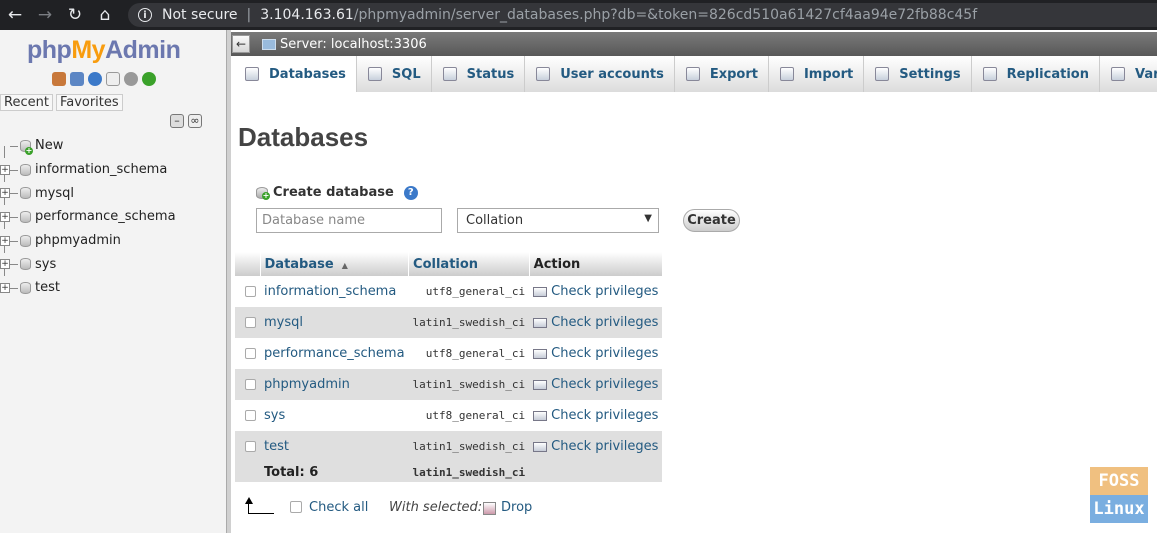  What do you see at coordinates (14, 170) in the screenshot?
I see `tree-connector-line` at bounding box center [14, 170].